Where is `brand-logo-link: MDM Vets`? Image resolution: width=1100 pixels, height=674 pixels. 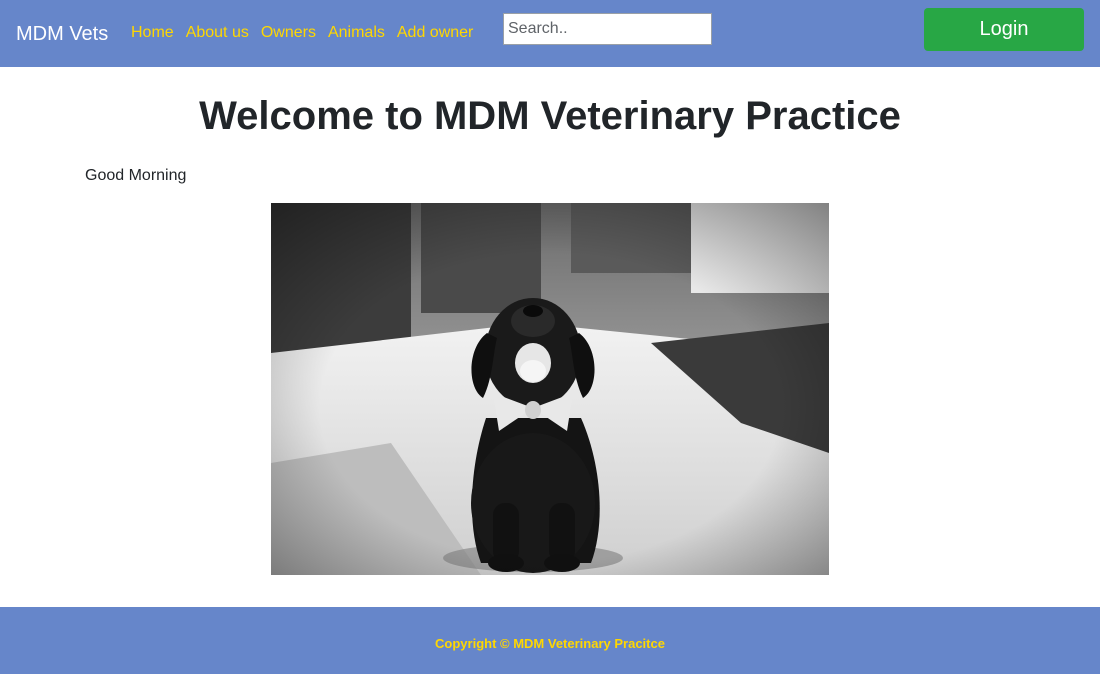
brand-logo-link: MDM Vets is located at coordinates (62, 34).